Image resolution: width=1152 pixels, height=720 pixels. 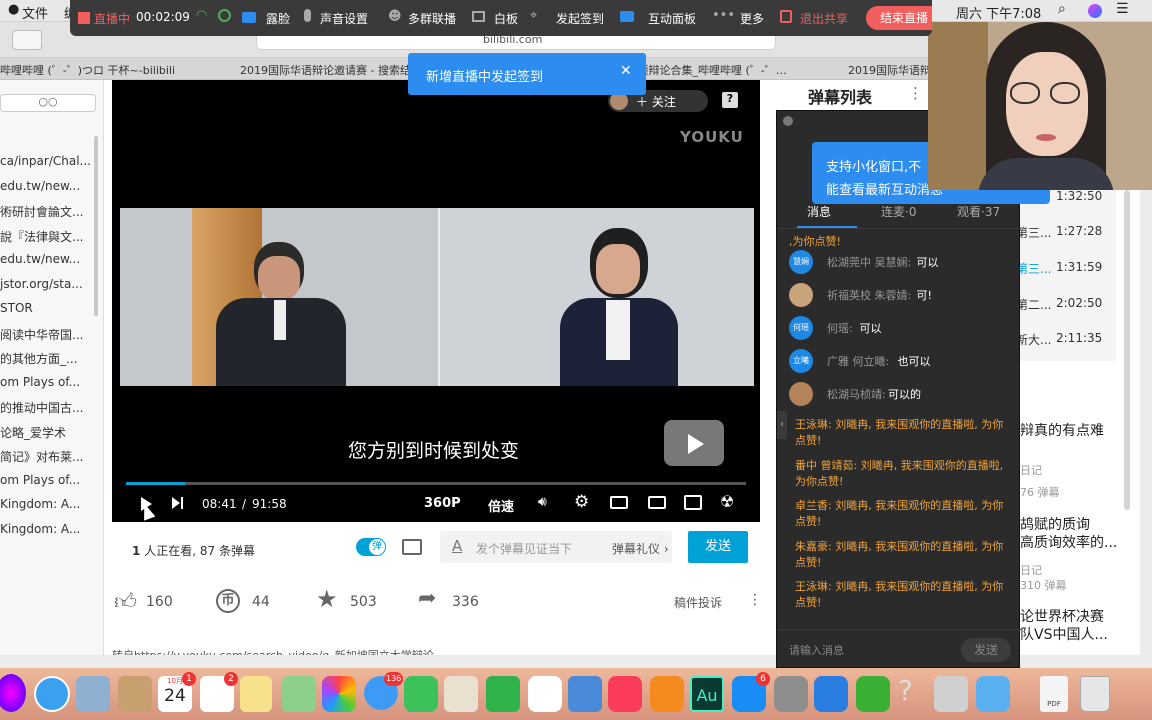 I want to click on rec-title: 鸪赋的质询, so click(x=1055, y=524).